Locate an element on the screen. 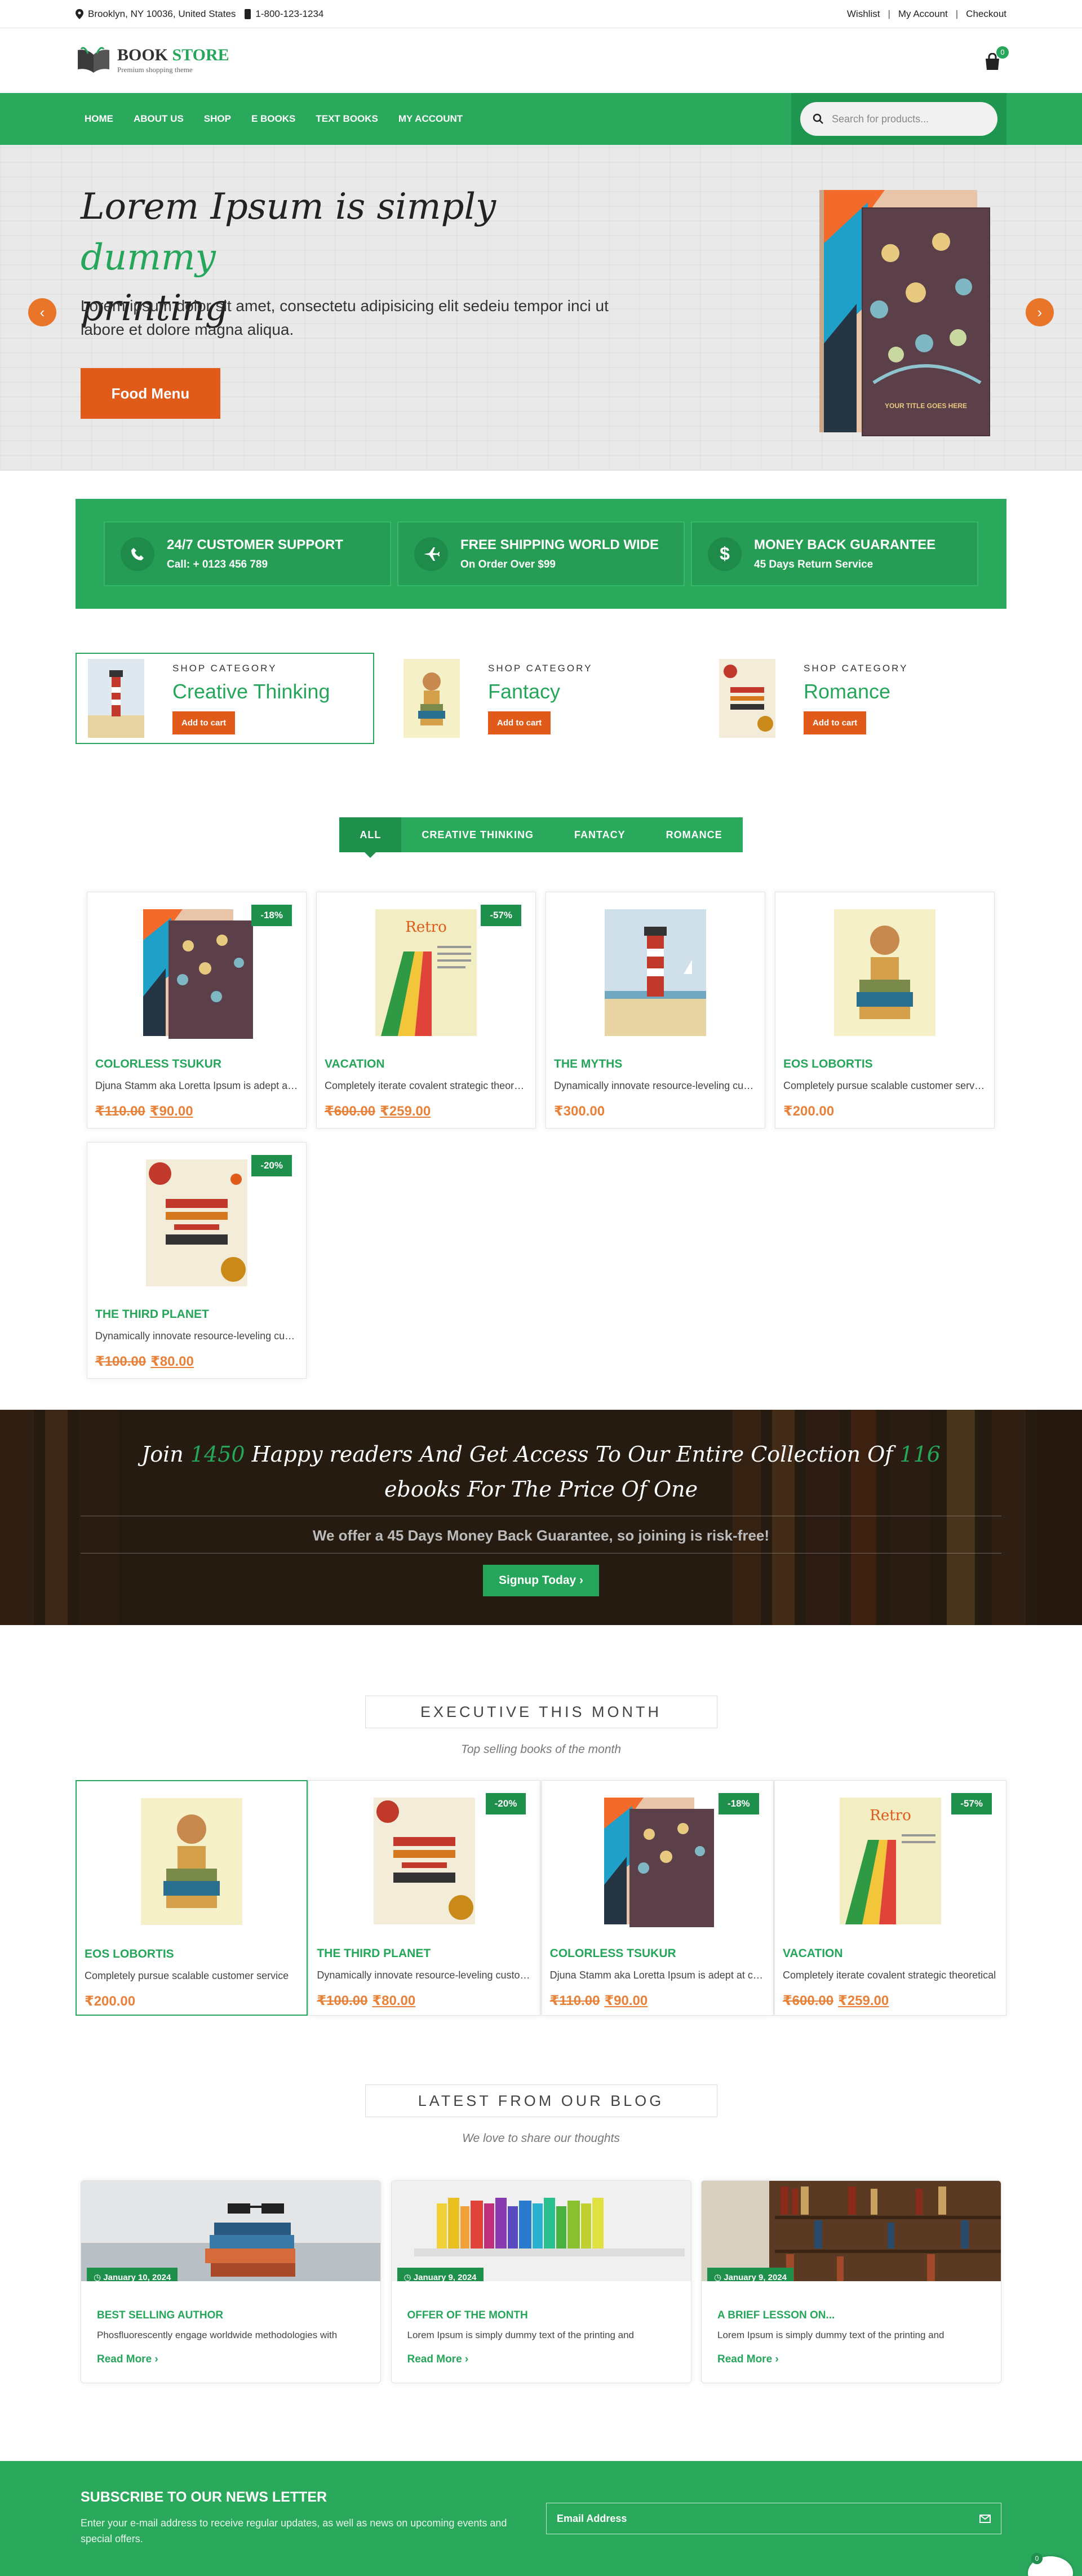 The image size is (1082, 2576). my-account-link: My Account is located at coordinates (923, 14).